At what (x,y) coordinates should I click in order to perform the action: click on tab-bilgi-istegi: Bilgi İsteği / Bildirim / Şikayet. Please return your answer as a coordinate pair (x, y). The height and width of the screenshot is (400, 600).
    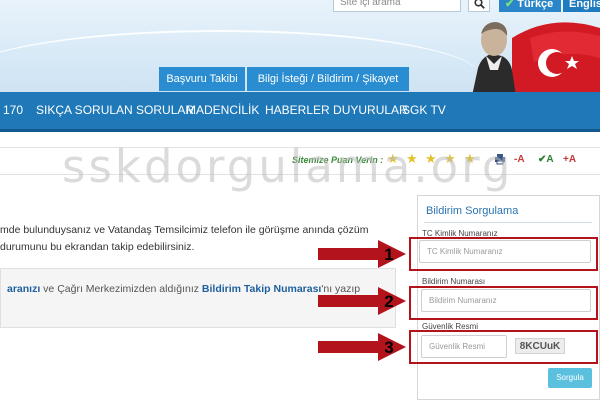
    Looking at the image, I should click on (328, 79).